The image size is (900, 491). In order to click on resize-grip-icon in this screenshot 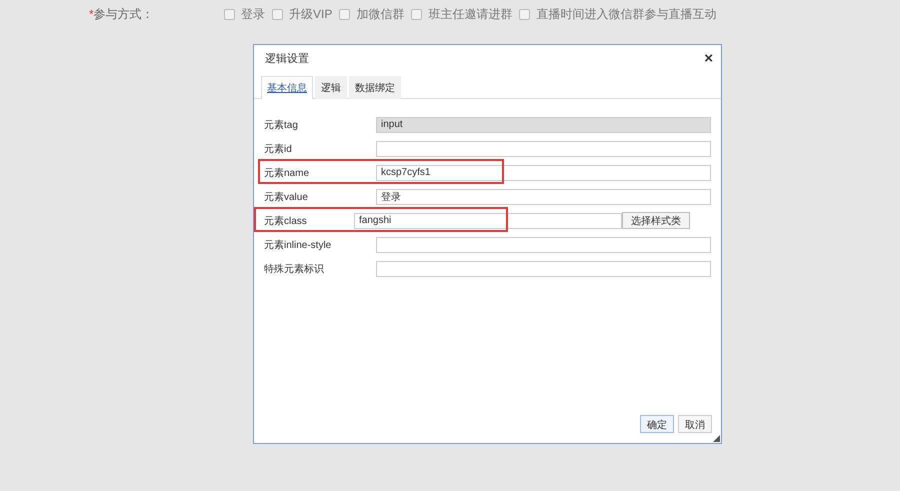, I will do `click(716, 438)`.